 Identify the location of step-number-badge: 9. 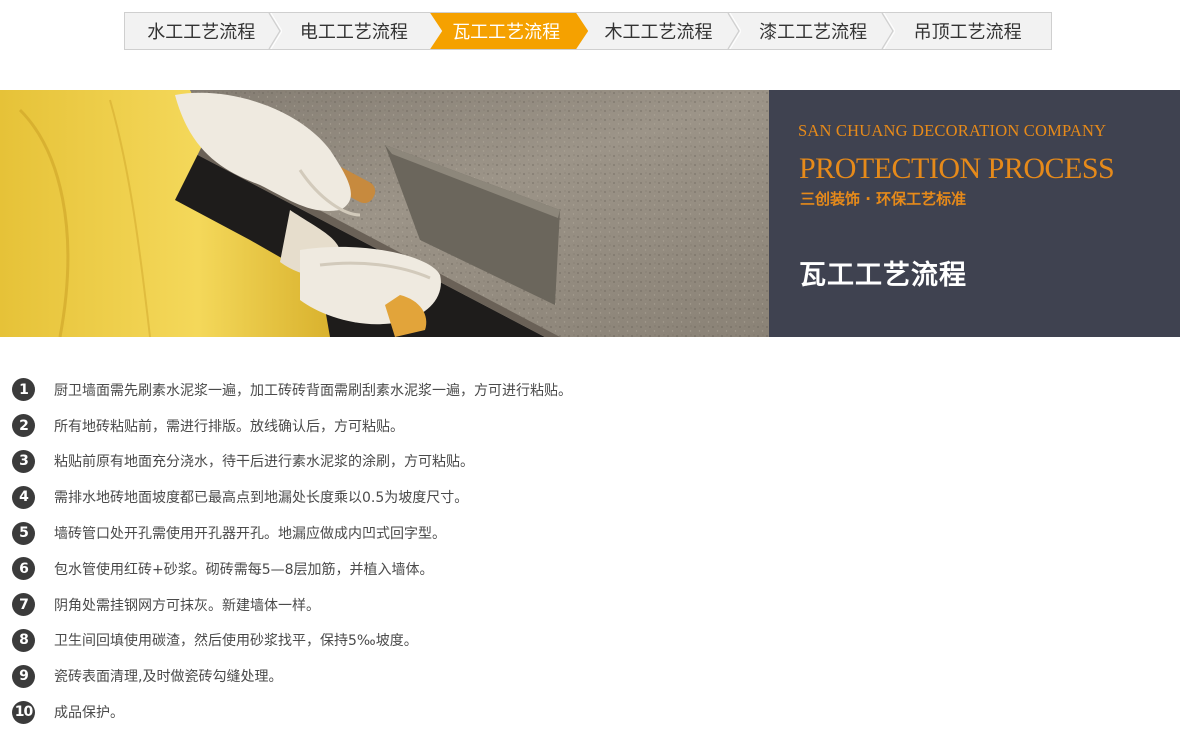
(23, 676).